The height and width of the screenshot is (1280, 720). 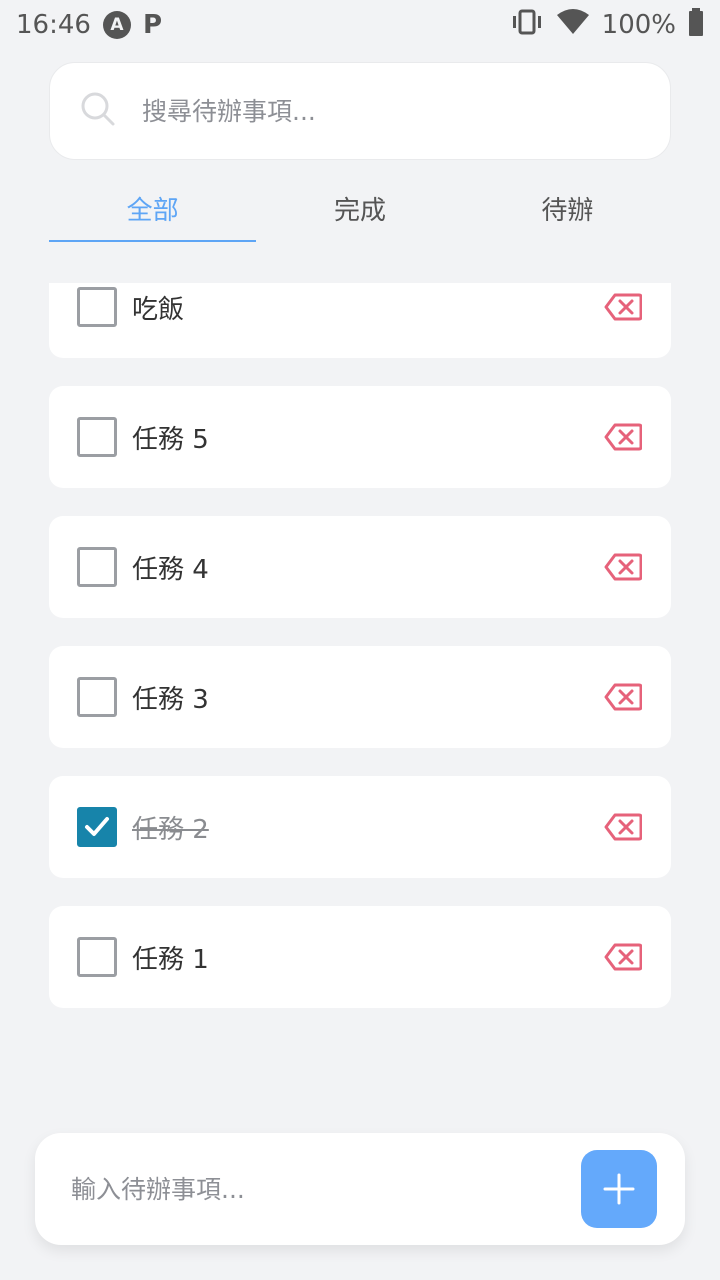 I want to click on todo-item: 任務 5, so click(x=360, y=437).